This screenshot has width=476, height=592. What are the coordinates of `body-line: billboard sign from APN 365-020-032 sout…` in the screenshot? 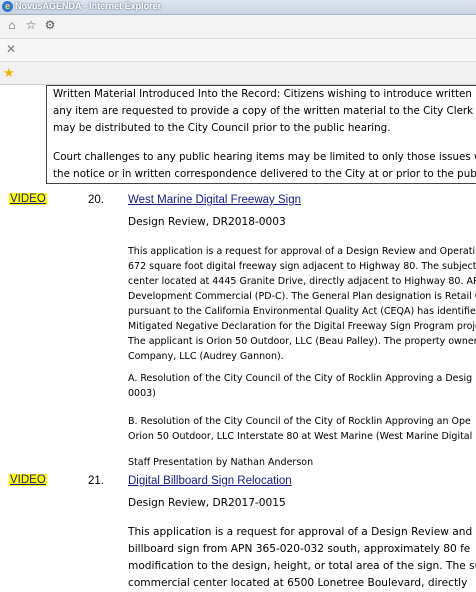 It's located at (299, 549).